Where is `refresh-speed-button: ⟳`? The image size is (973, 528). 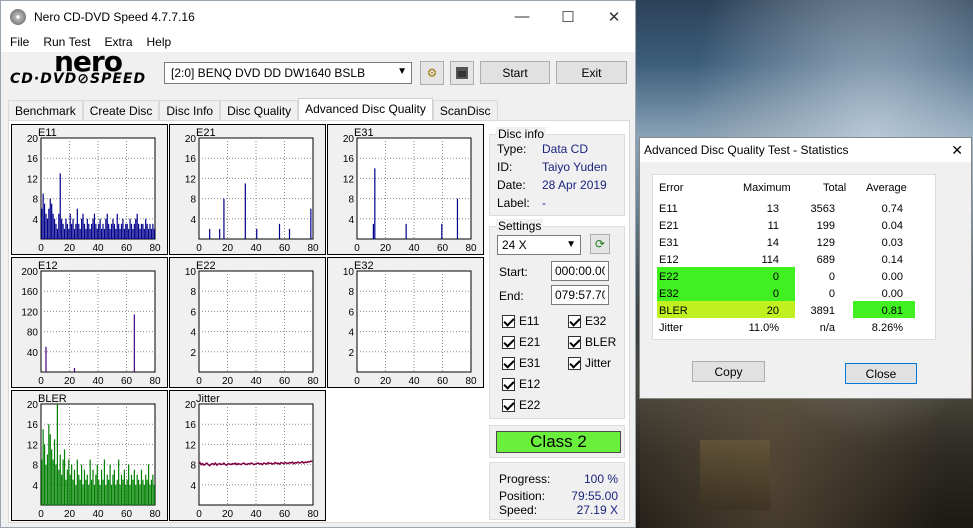 refresh-speed-button: ⟳ is located at coordinates (600, 244).